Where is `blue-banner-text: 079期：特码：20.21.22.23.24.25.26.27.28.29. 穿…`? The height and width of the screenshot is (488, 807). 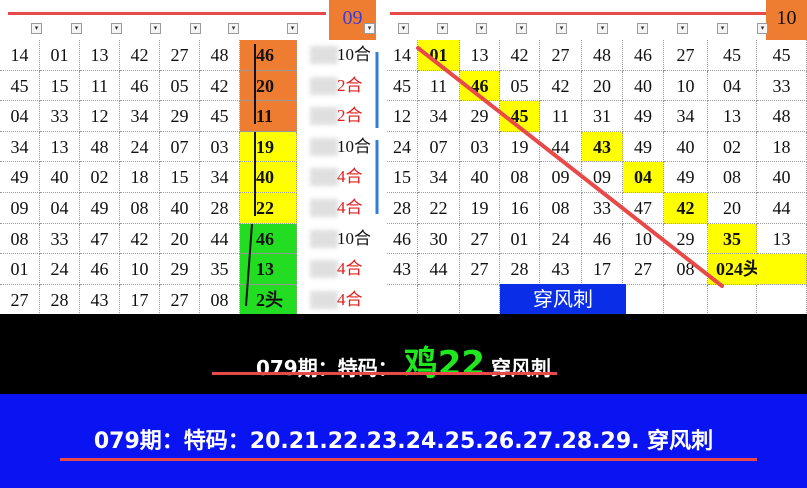 blue-banner-text: 079期：特码：20.21.22.23.24.25.26.27.28.29. 穿… is located at coordinates (403, 439).